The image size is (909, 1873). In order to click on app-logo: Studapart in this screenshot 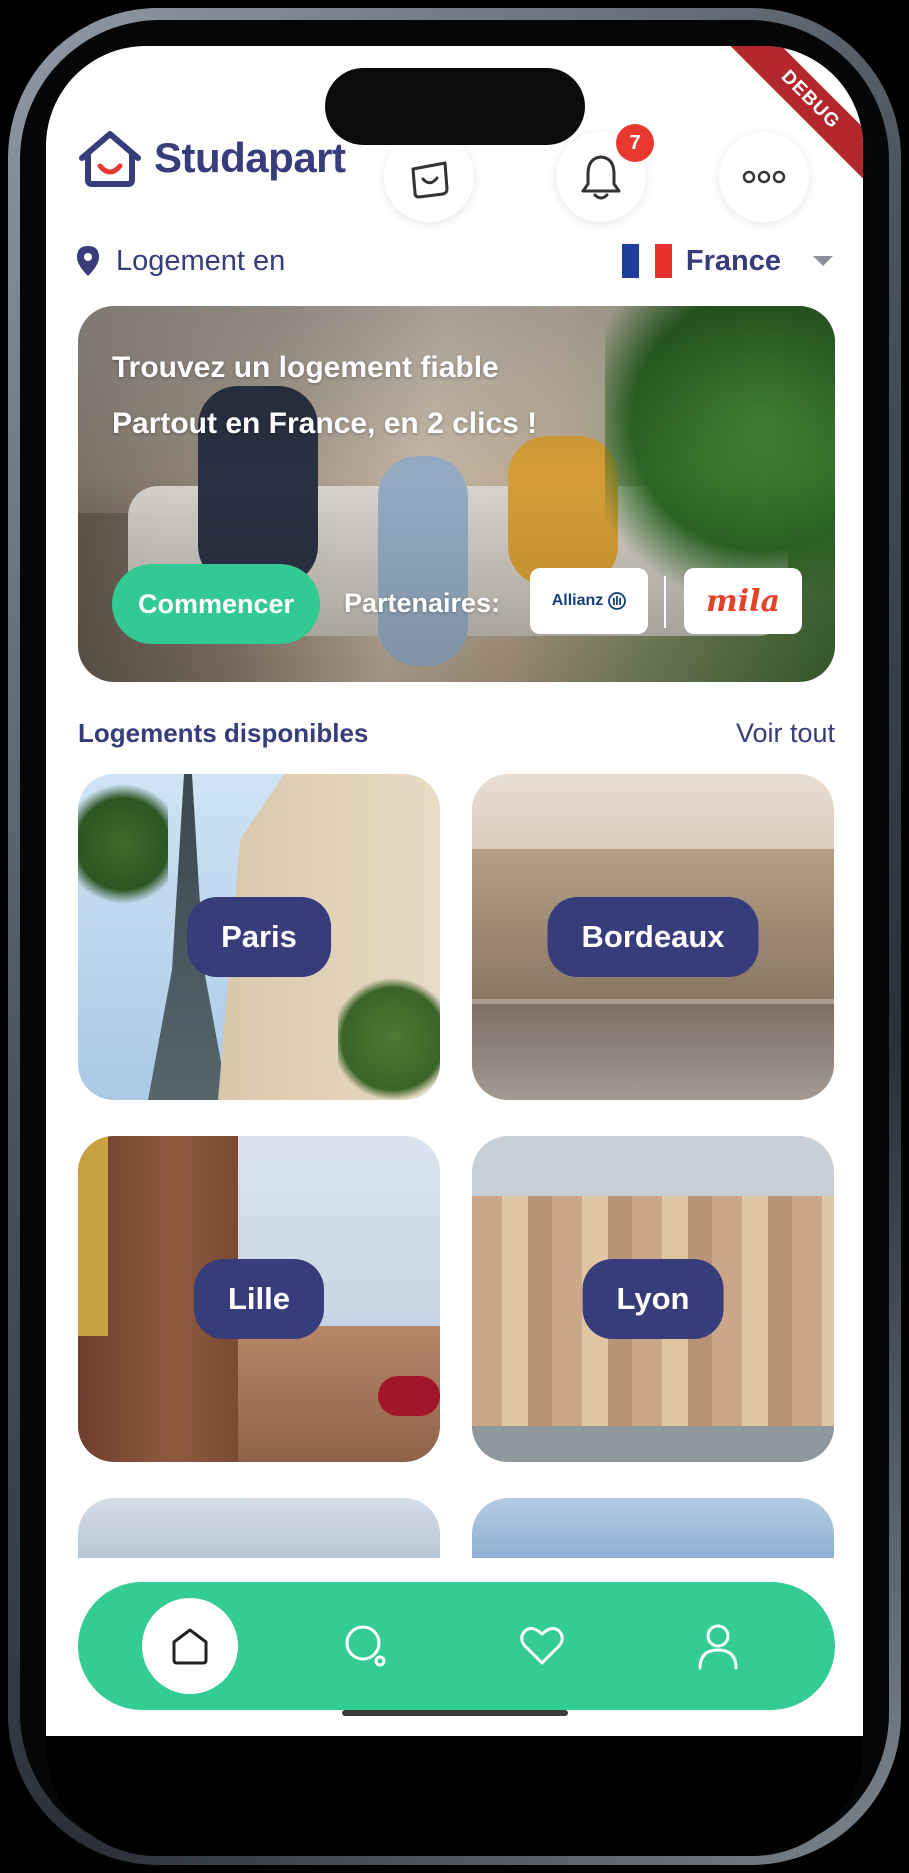, I will do `click(211, 158)`.